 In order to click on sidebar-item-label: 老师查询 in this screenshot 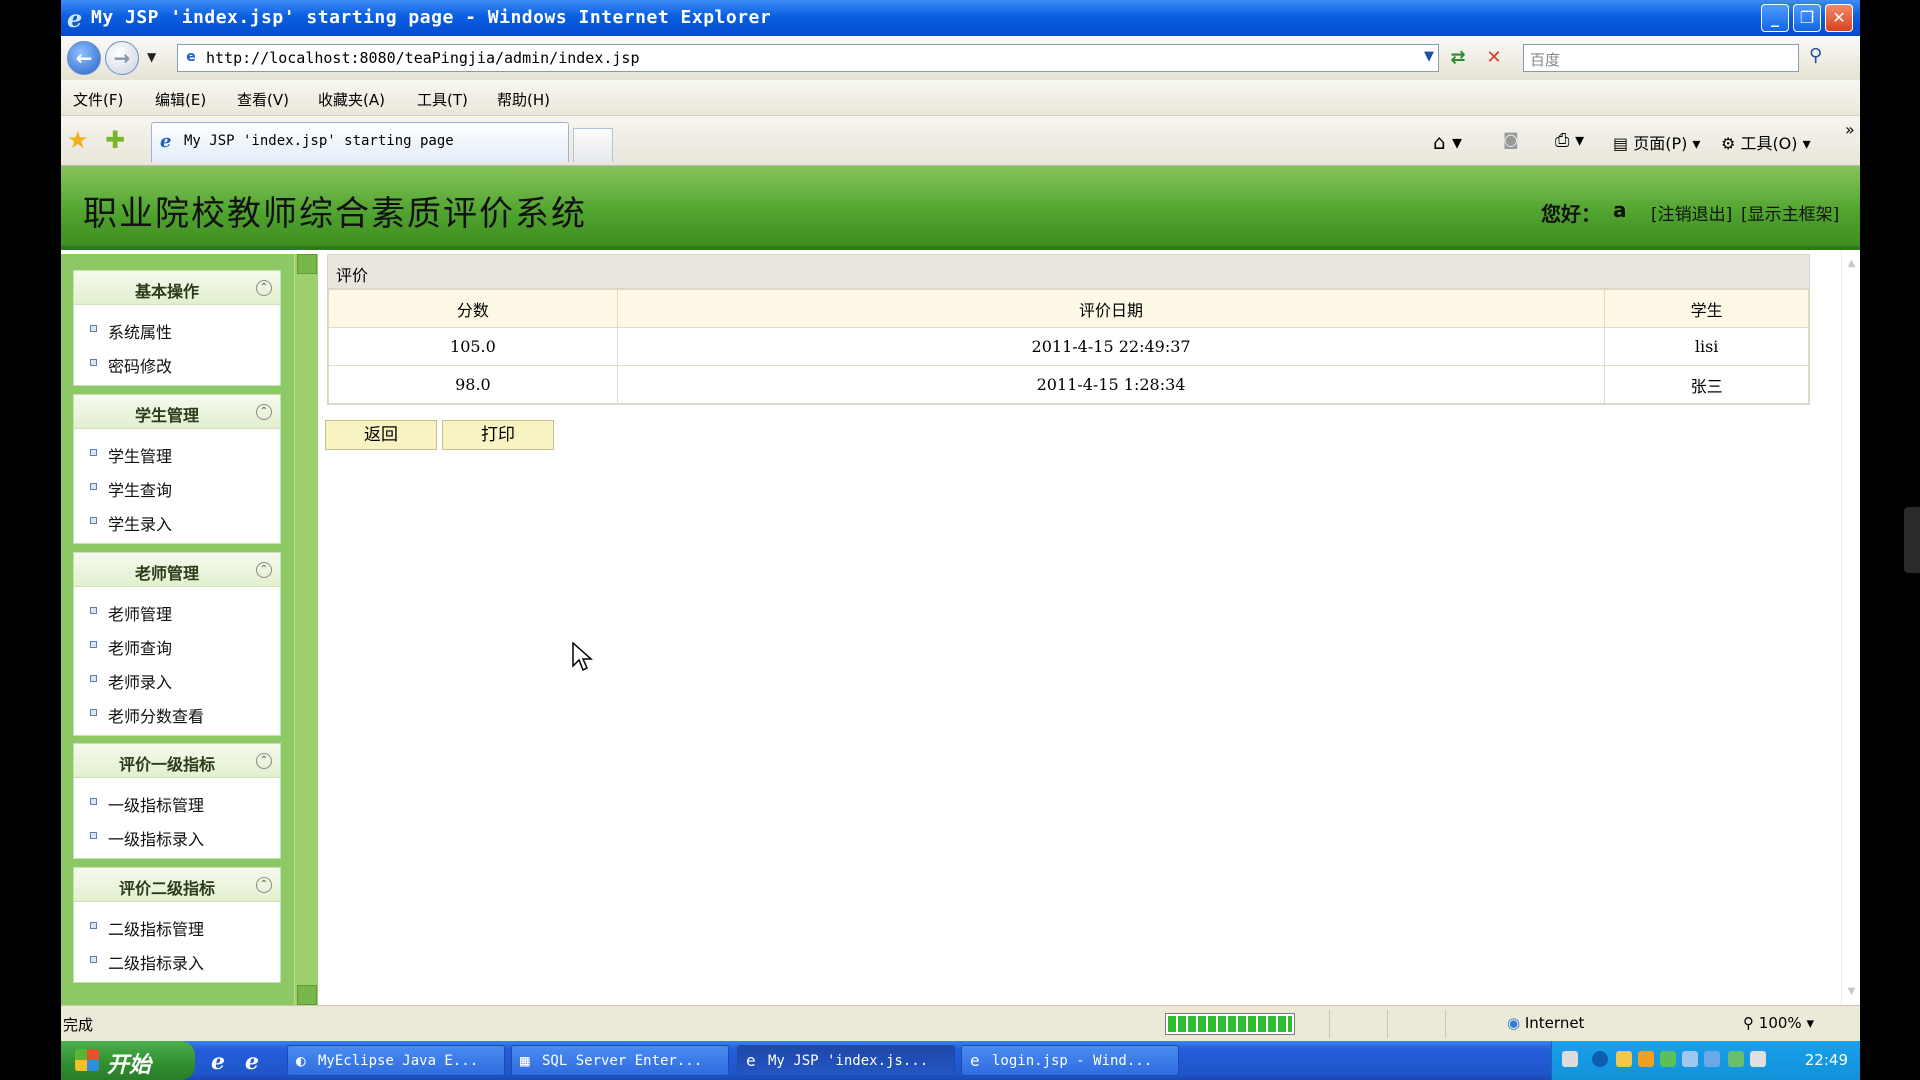, I will do `click(140, 648)`.